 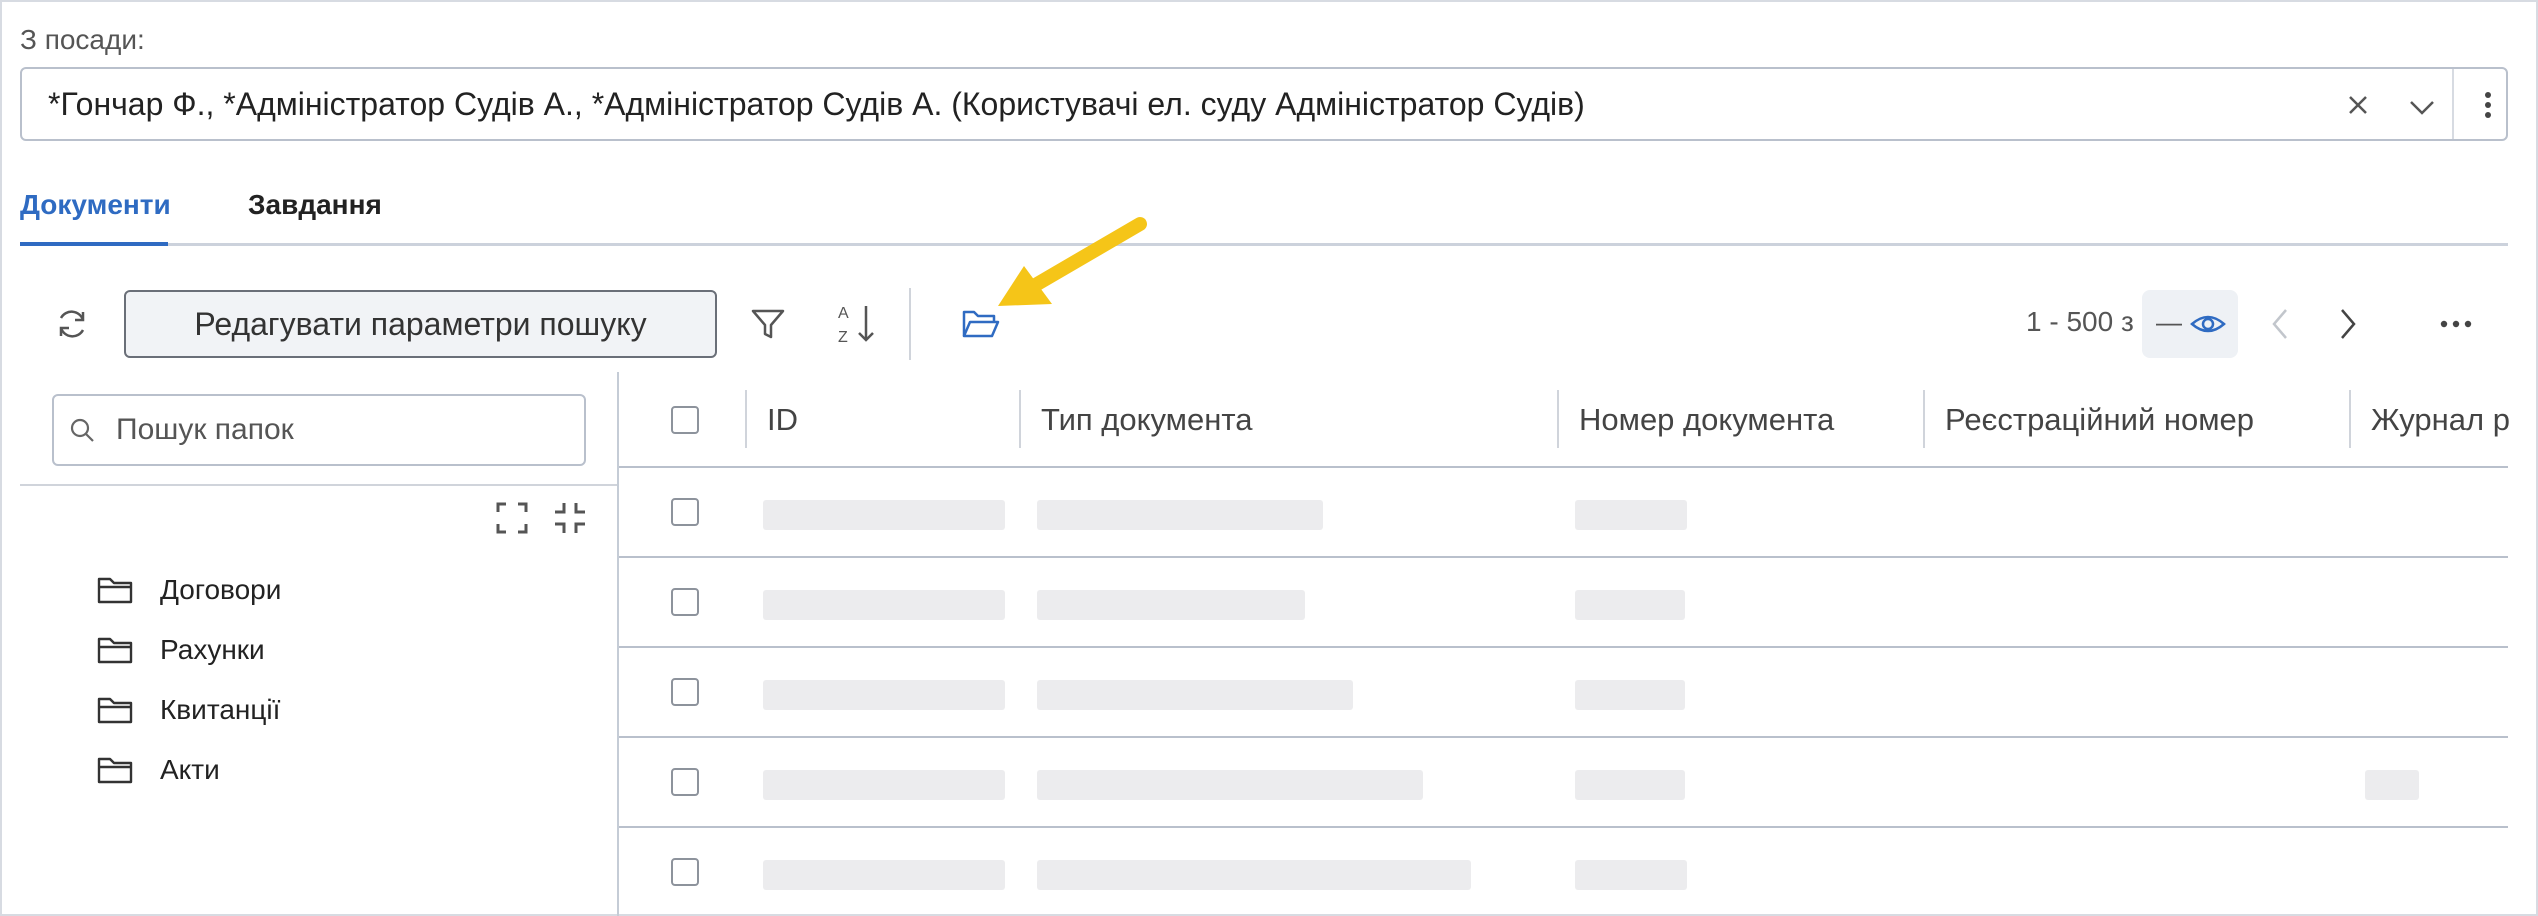 I want to click on clear-icon, so click(x=2358, y=105).